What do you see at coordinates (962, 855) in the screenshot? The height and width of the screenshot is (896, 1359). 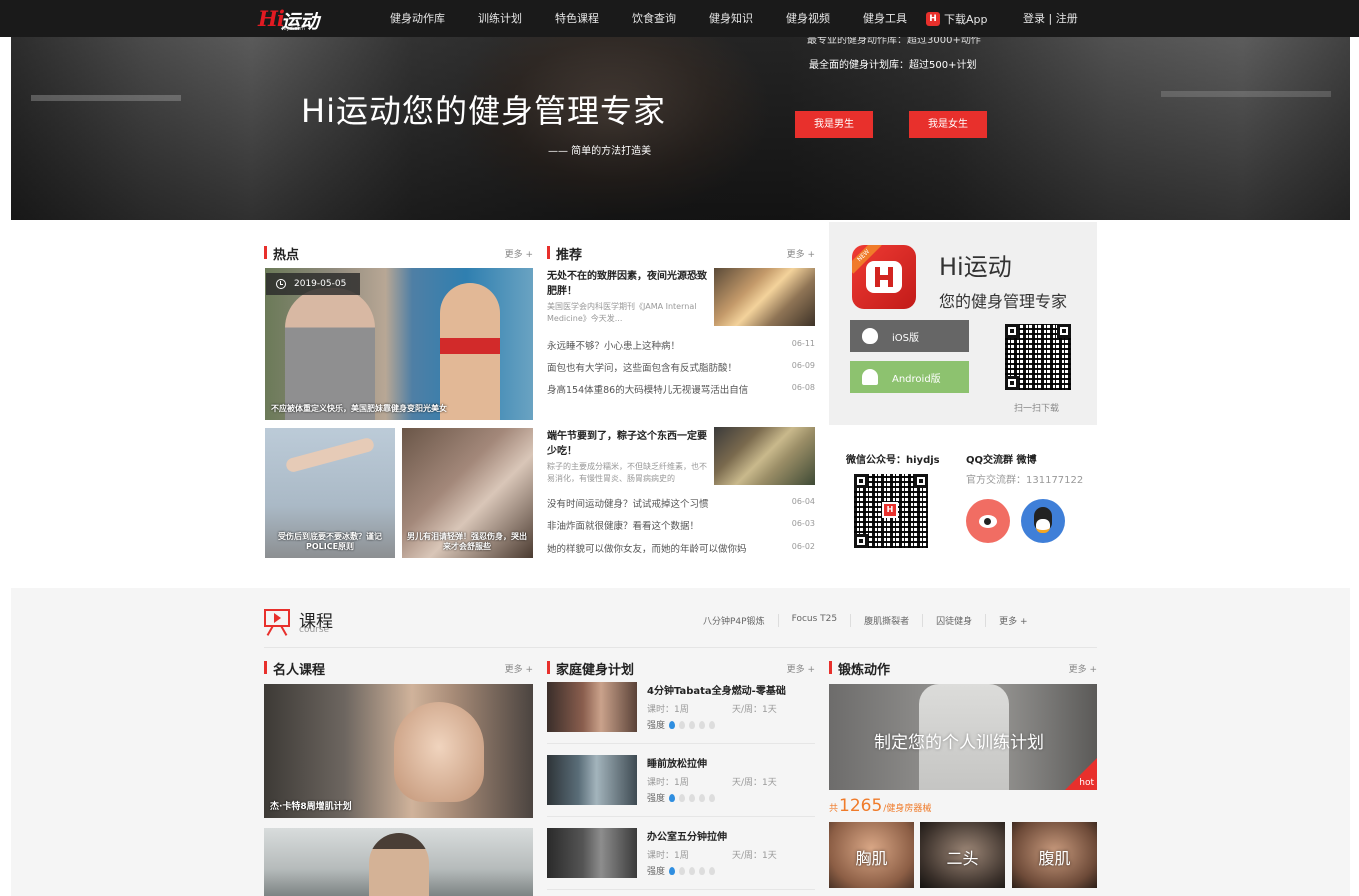 I see `muscle-biceps: 二头` at bounding box center [962, 855].